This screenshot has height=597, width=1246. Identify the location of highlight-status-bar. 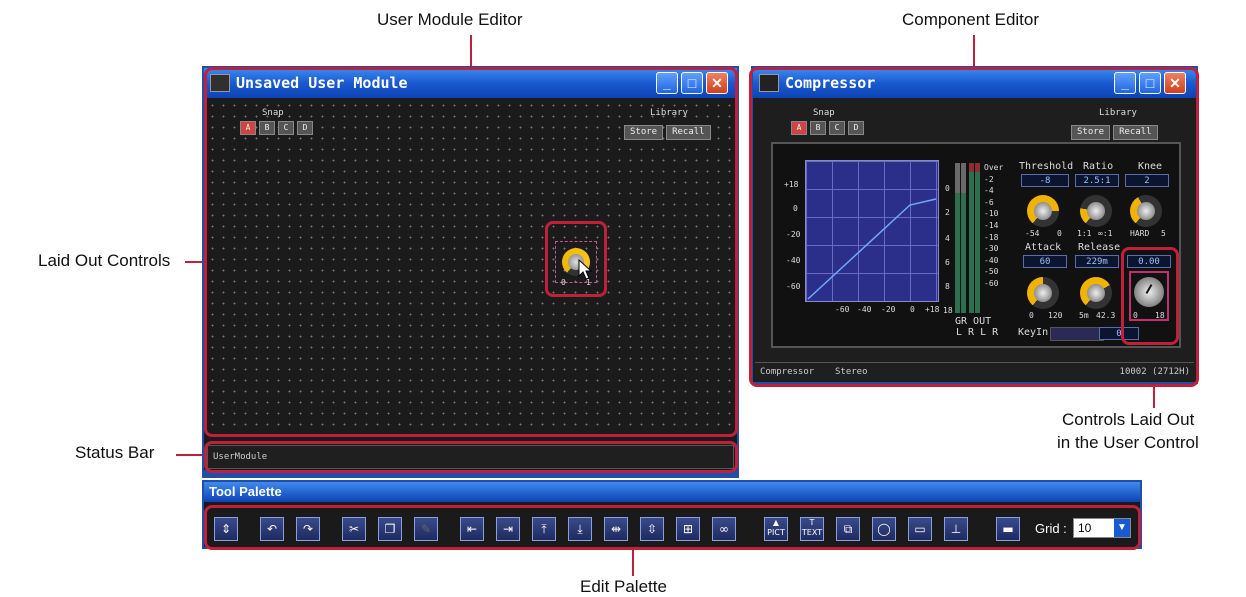
(471, 457).